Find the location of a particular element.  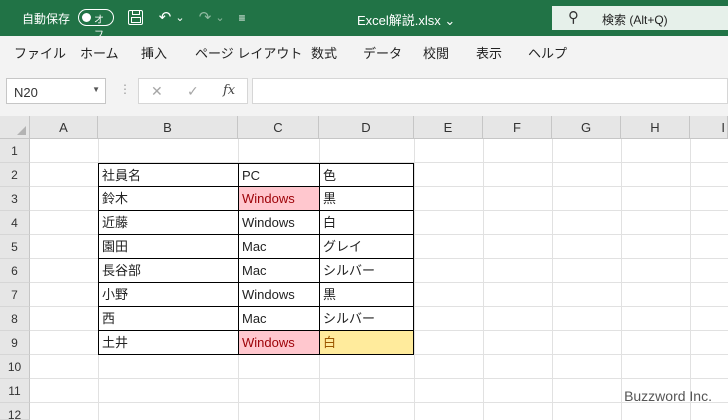

formula-bar: N20 ▼ ⋮ ✕ ✓ fx is located at coordinates (364, 92).